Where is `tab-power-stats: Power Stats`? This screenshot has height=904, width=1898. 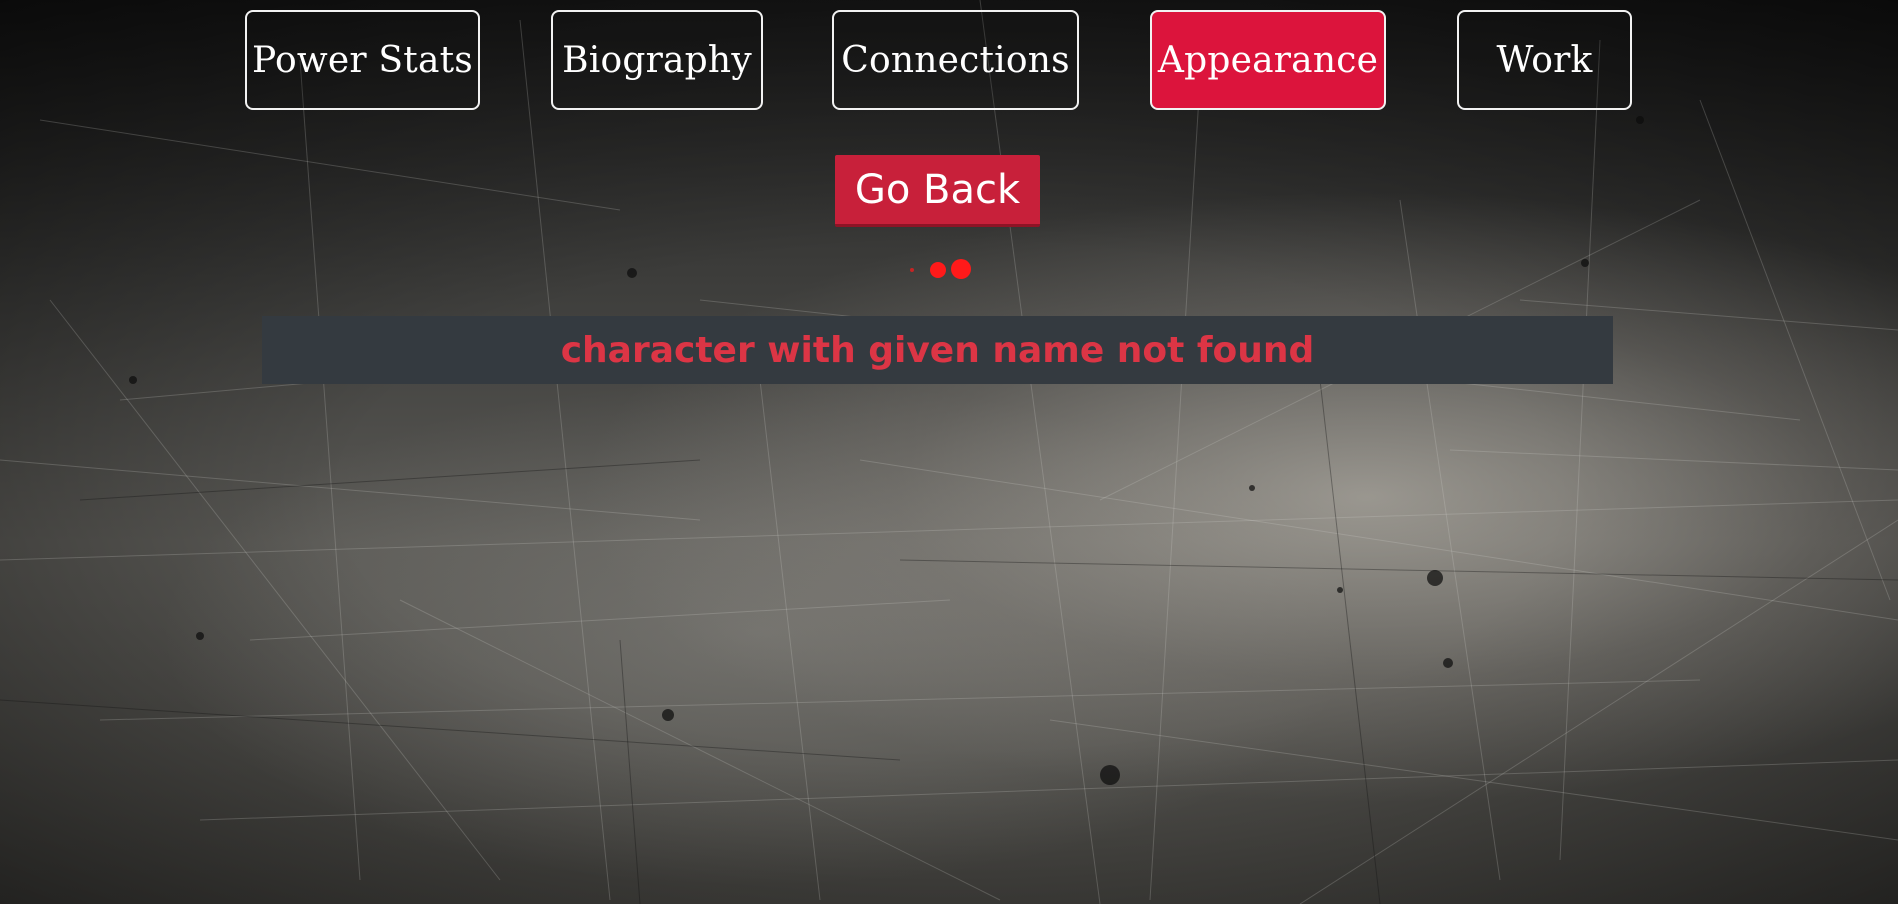
tab-power-stats: Power Stats is located at coordinates (362, 60).